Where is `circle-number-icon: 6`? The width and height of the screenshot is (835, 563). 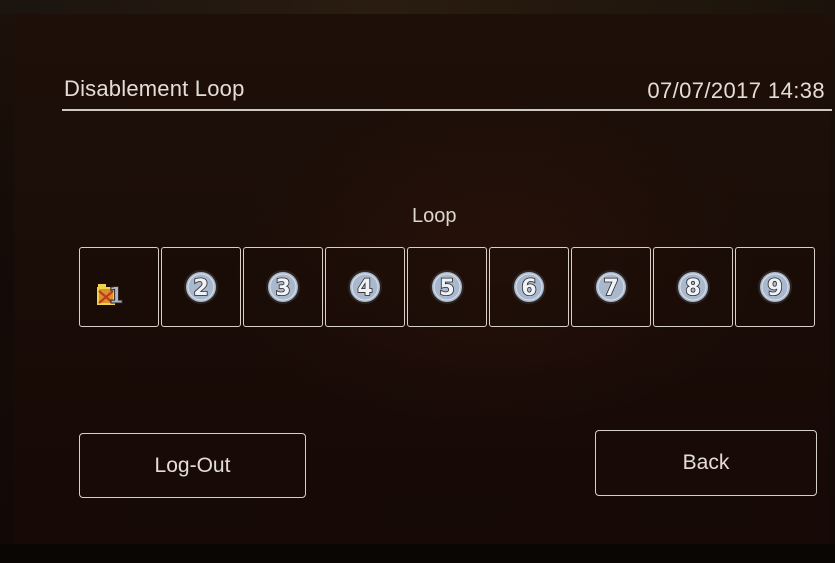 circle-number-icon: 6 is located at coordinates (529, 287).